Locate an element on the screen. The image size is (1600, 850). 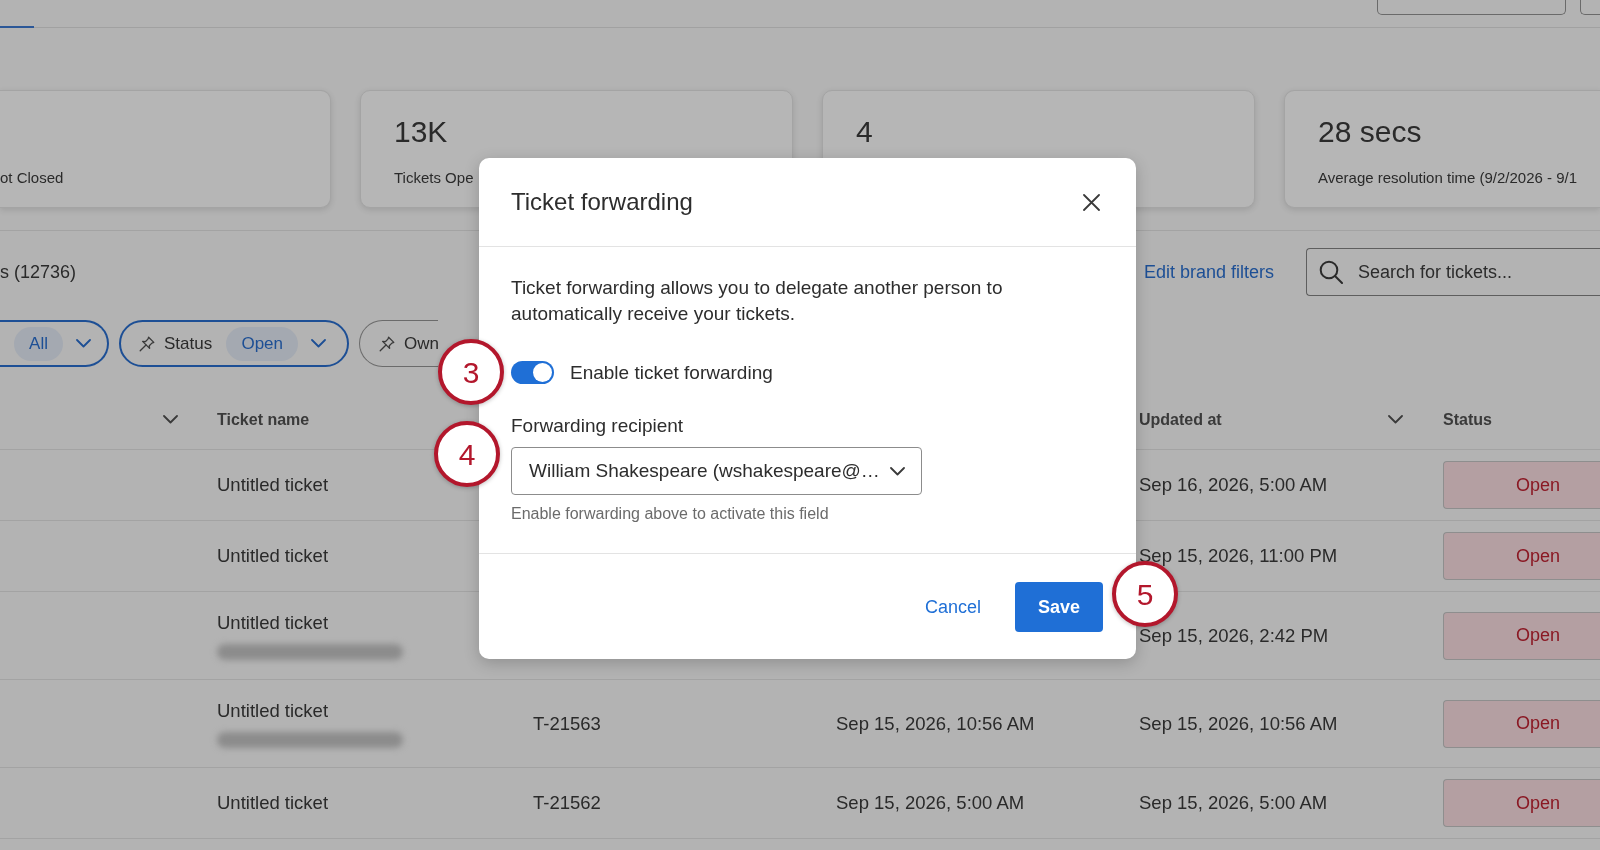
ticket-id: T-21562 is located at coordinates (567, 803).